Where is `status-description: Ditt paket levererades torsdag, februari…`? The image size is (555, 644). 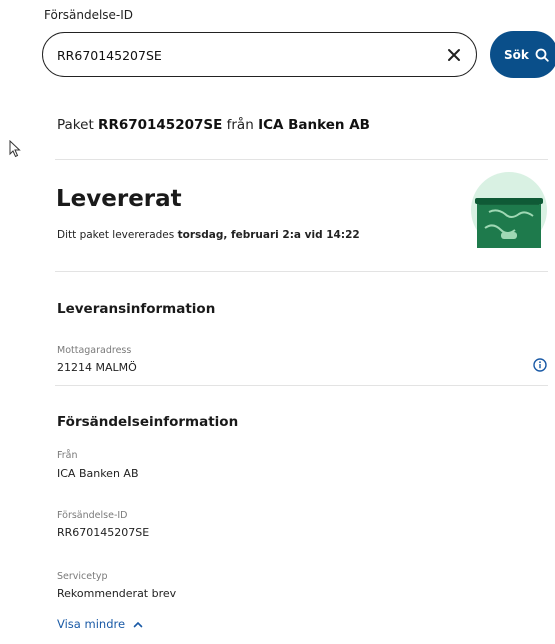
status-description: Ditt paket levererades torsdag, februari… is located at coordinates (208, 235).